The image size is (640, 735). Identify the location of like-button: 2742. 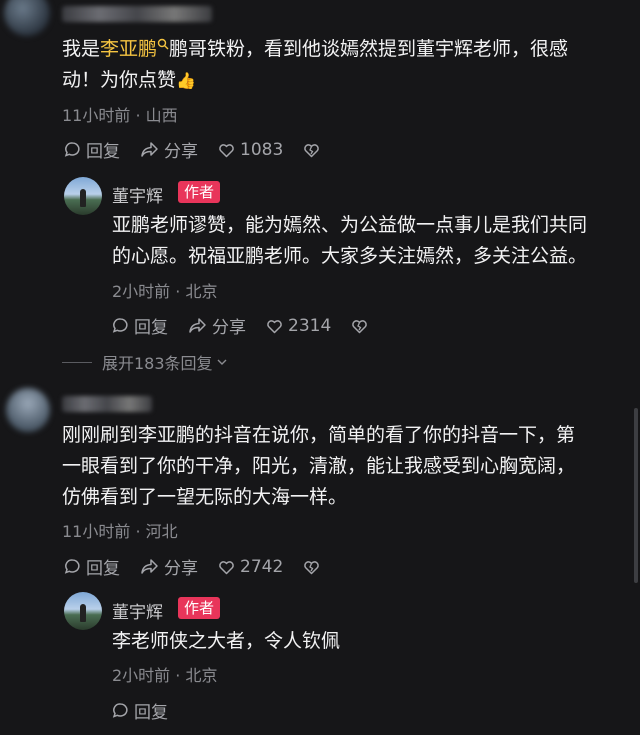
(250, 567).